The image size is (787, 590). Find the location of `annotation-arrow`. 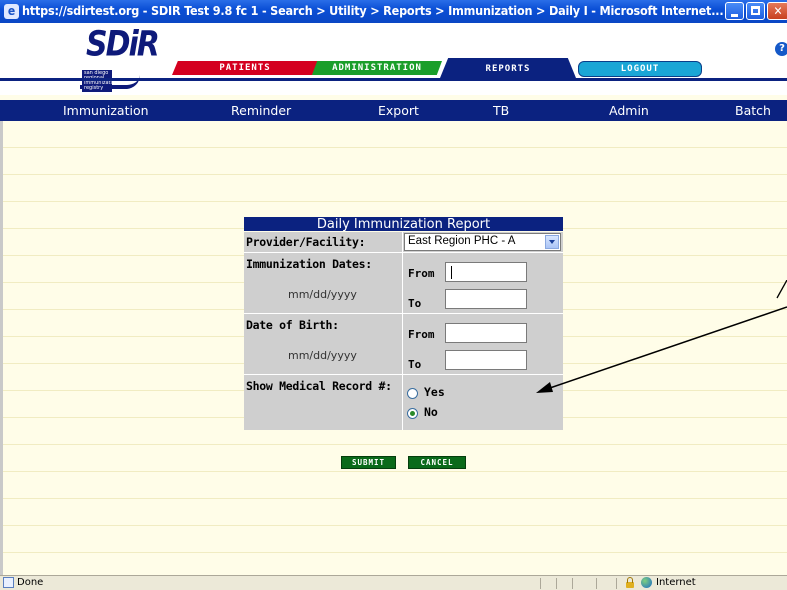

annotation-arrow is located at coordinates (661, 349).